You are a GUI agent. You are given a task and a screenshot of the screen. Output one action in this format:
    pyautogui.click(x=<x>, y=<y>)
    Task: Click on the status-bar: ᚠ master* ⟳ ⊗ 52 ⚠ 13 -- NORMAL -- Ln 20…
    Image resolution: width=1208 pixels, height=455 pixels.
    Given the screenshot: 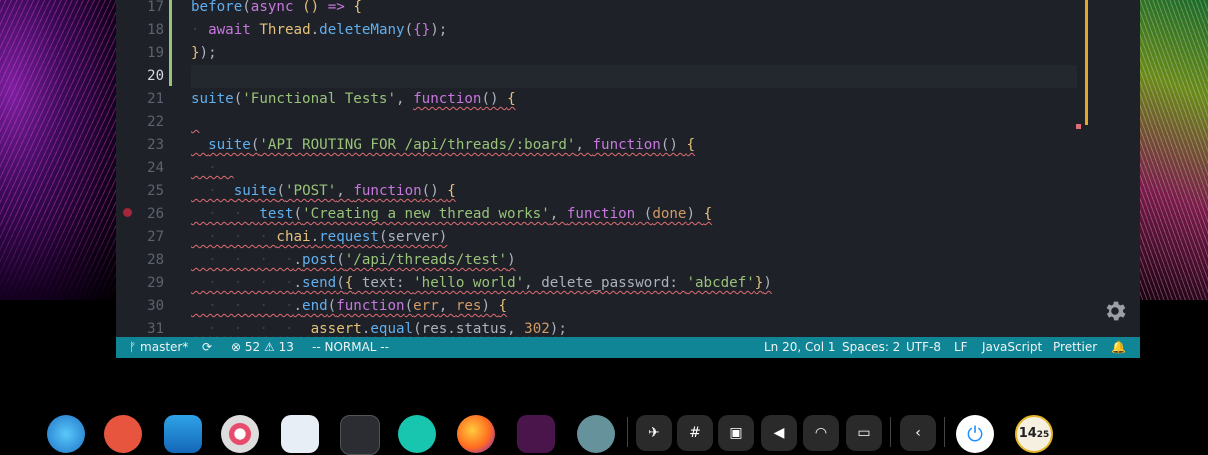 What is the action you would take?
    pyautogui.click(x=628, y=347)
    